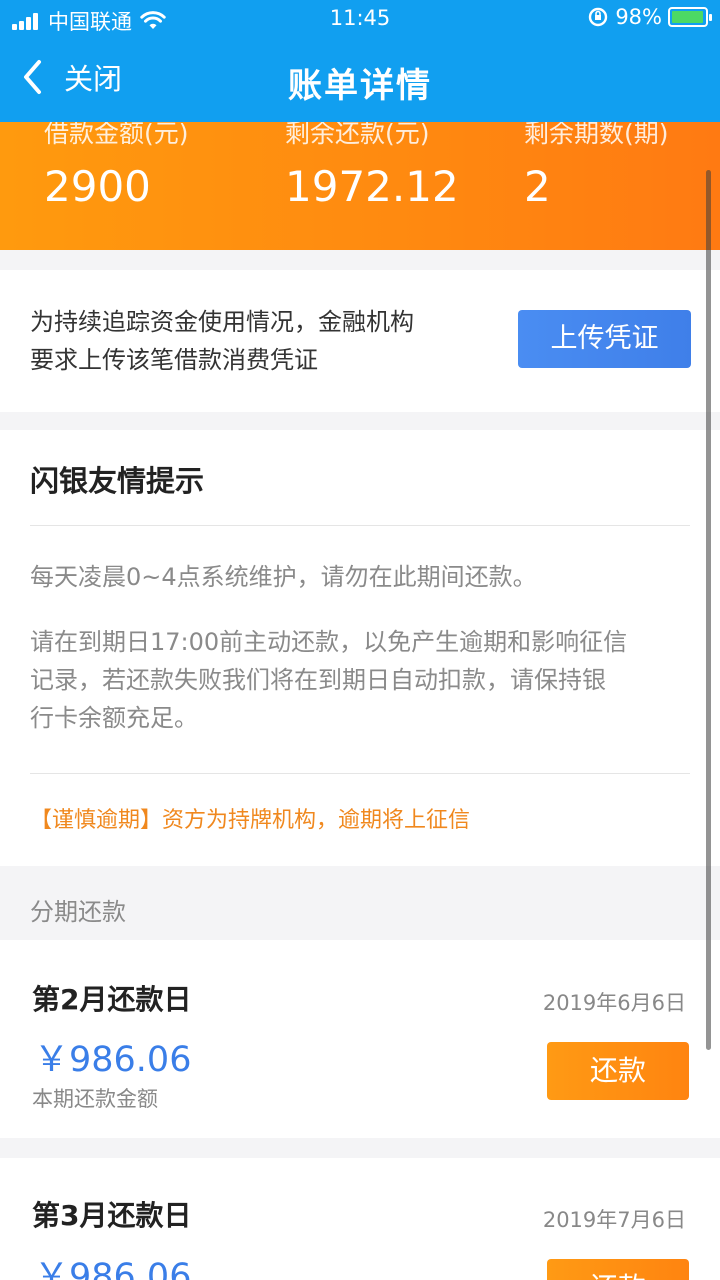  I want to click on upload-voucher-button: 上传凭证, so click(604, 339).